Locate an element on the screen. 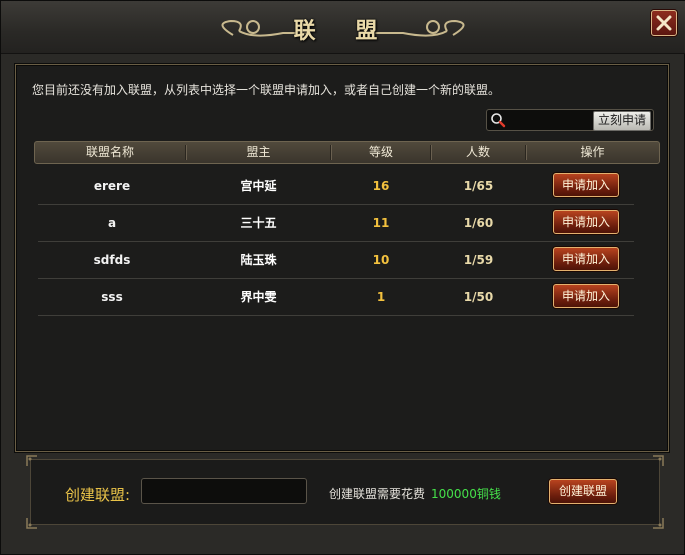 This screenshot has width=685, height=555. table-header: 联盟名称 盟主 等级 人数 操作 is located at coordinates (347, 152).